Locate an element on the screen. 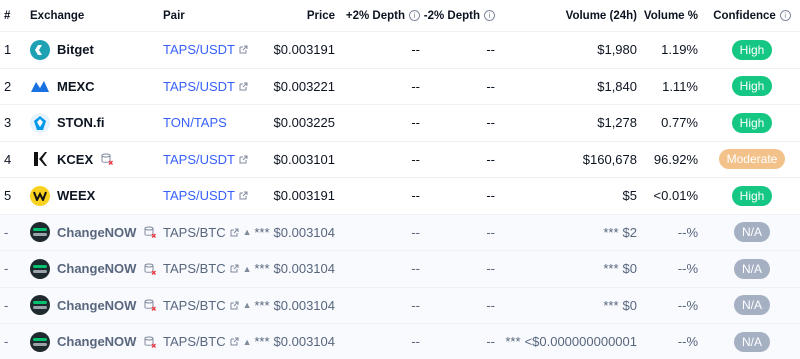  changenow-logo-icon is located at coordinates (40, 341).